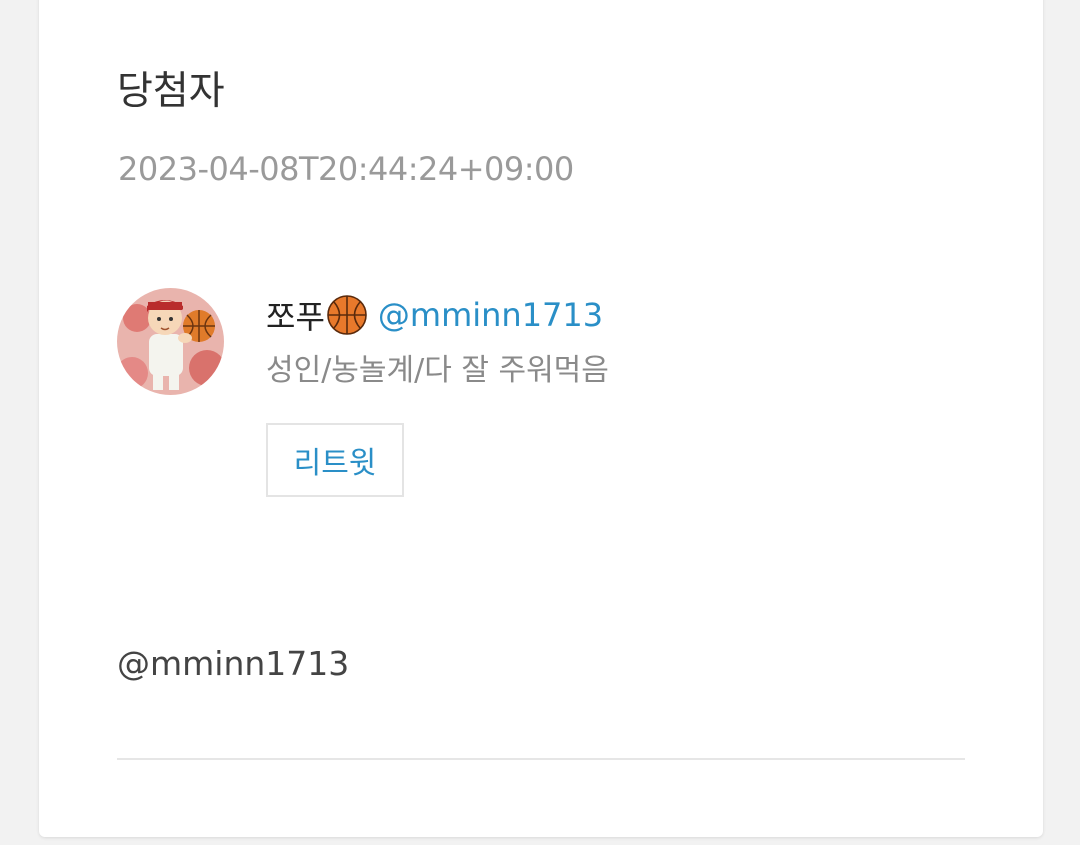 The width and height of the screenshot is (1080, 845). Describe the element at coordinates (437, 370) in the screenshot. I see `user-bio: 성인/농놀계/다 잘 주워먹음` at that location.